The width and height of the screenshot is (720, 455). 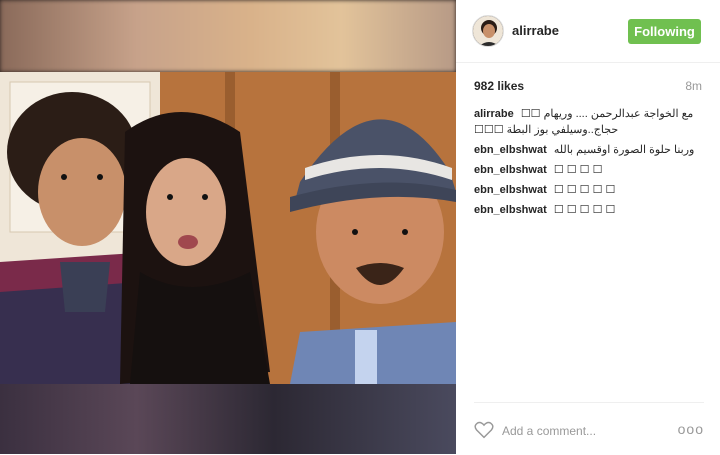 What do you see at coordinates (664, 31) in the screenshot?
I see `following-button: Following` at bounding box center [664, 31].